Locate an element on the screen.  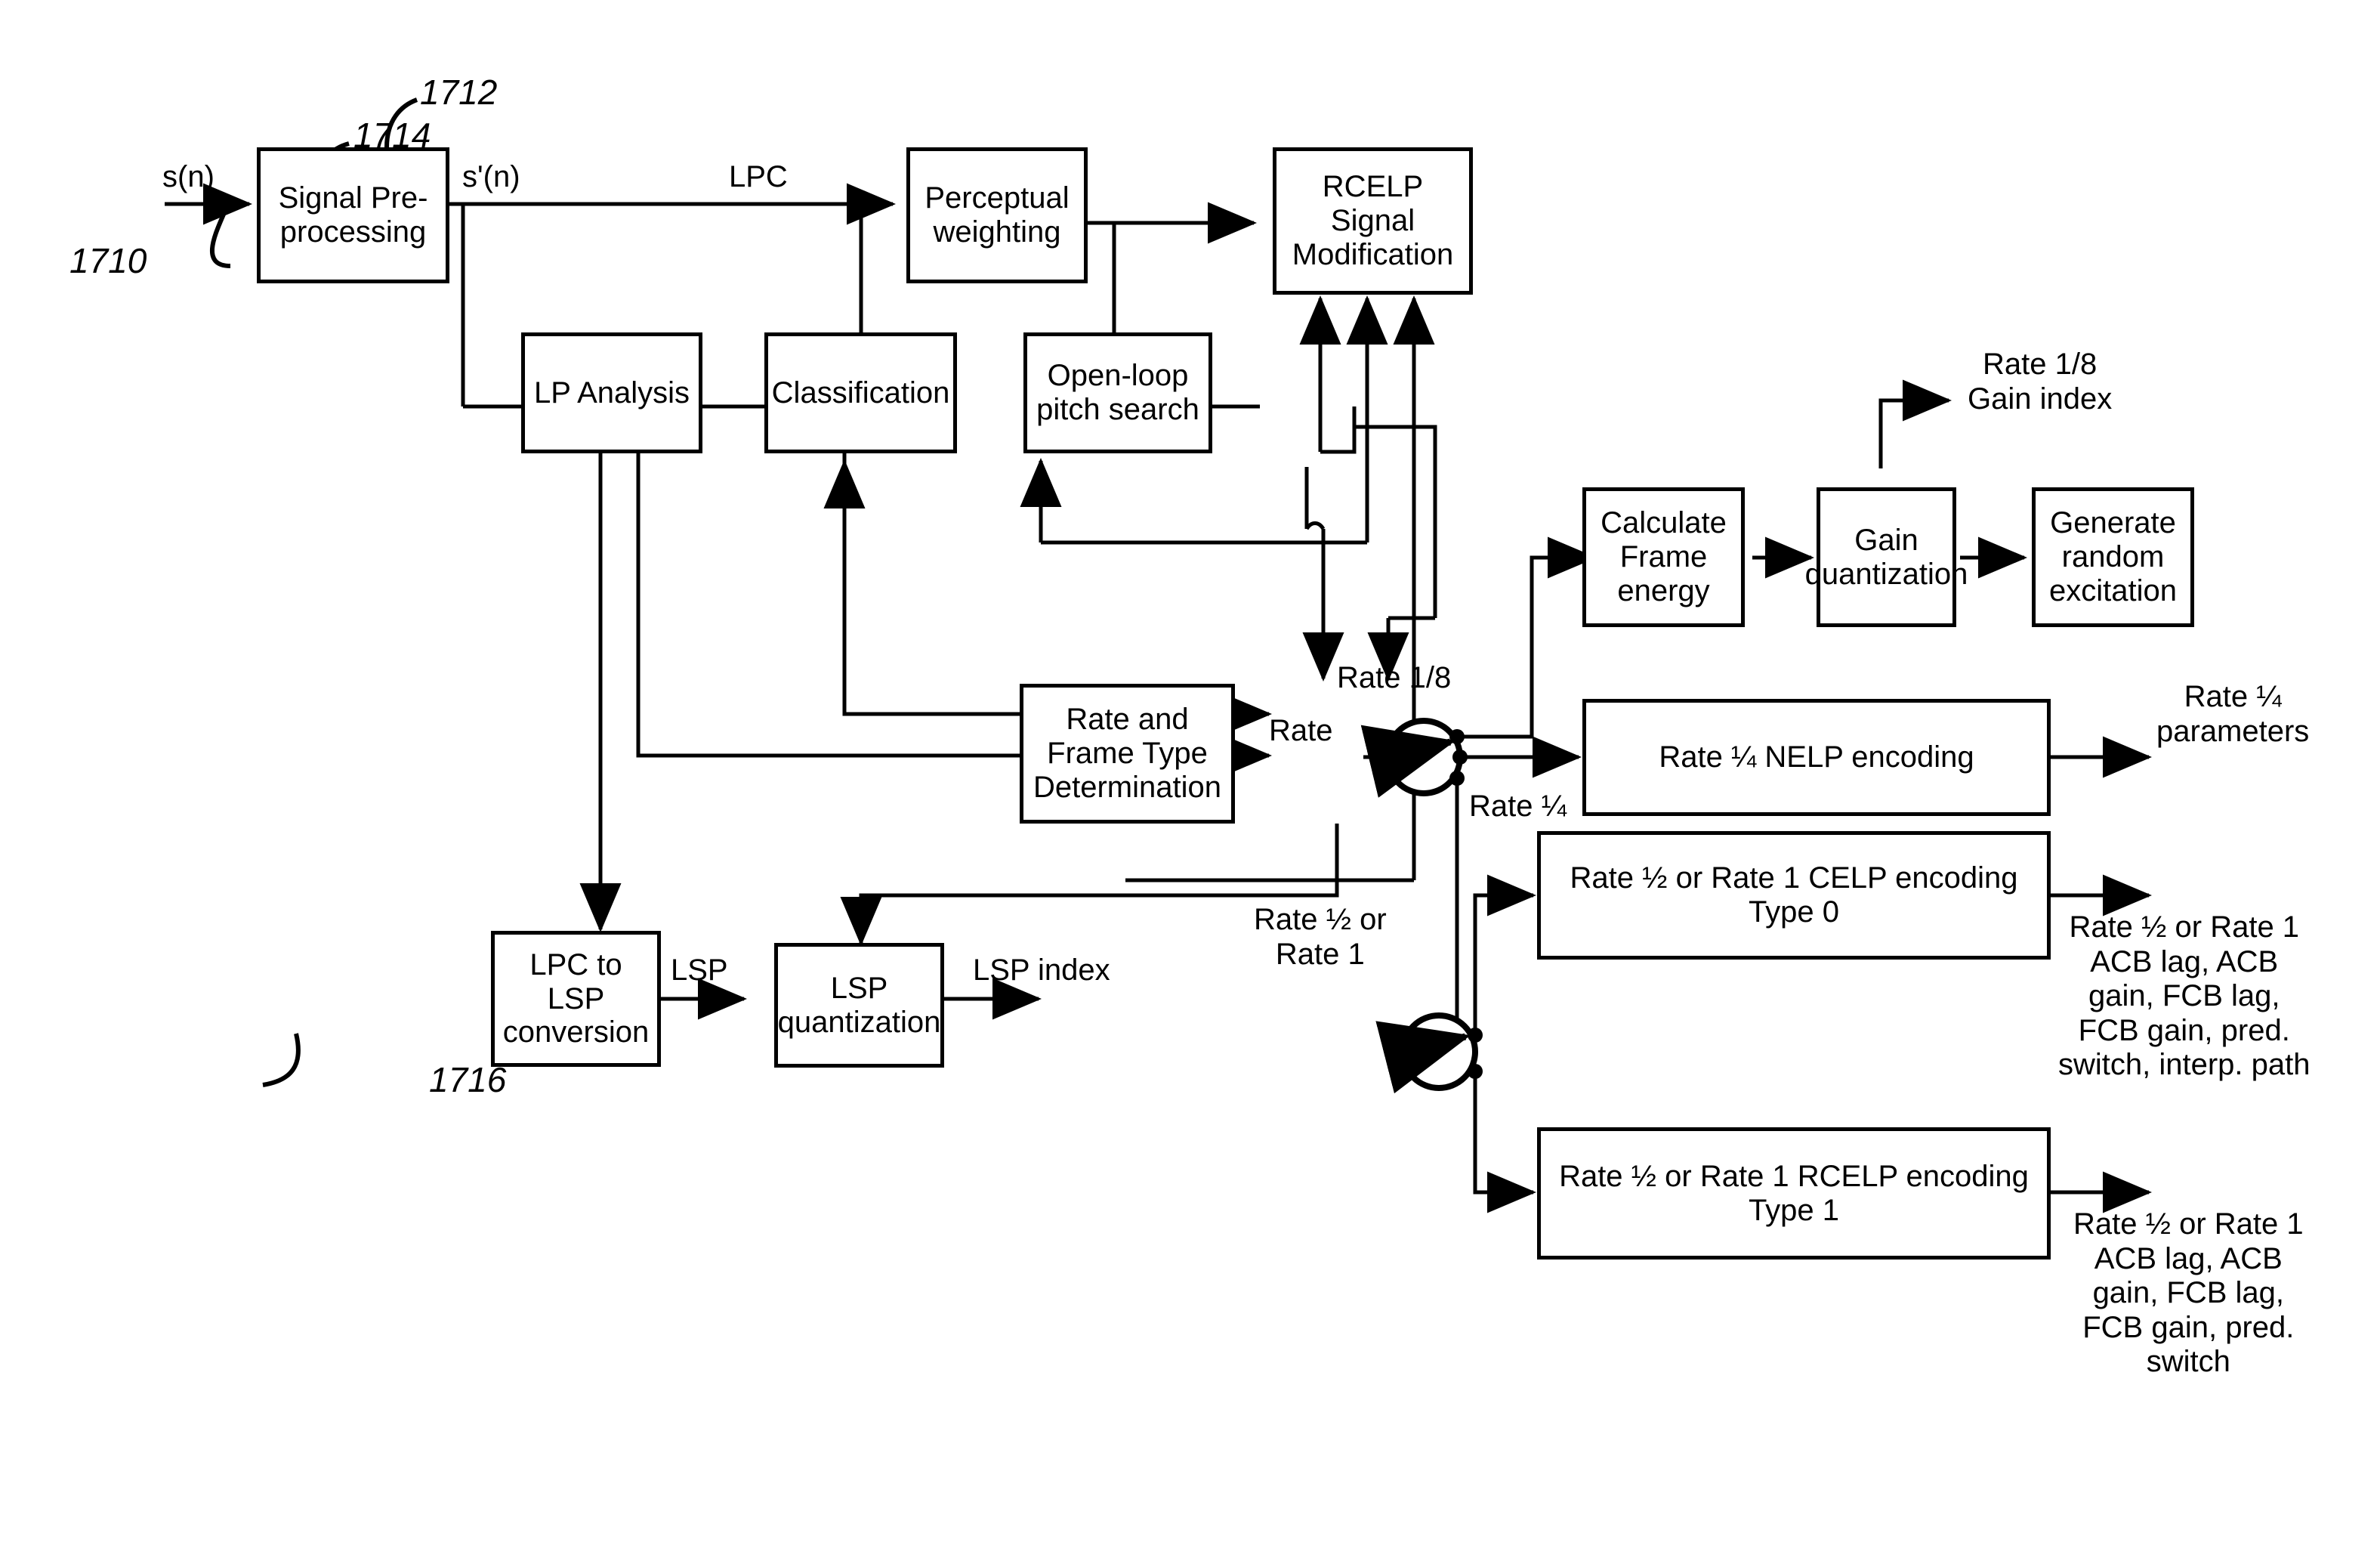
block-gain-quantization: Gain quantization is located at coordinates (1886, 557).